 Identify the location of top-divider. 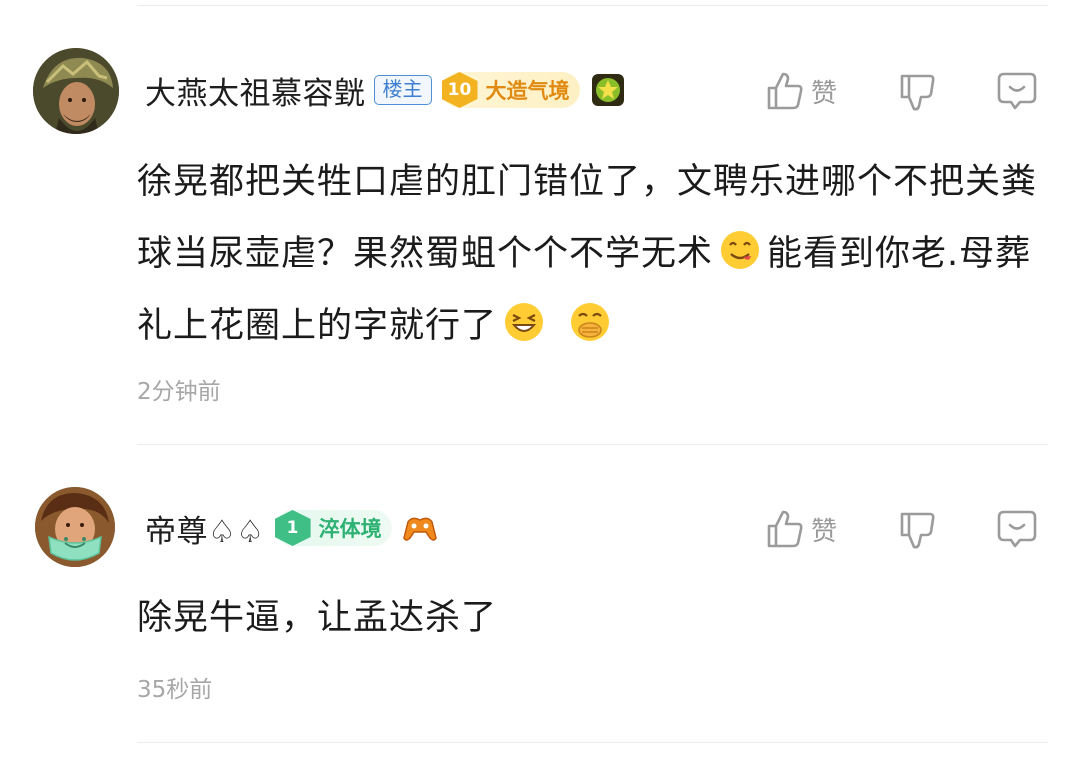
(592, 5).